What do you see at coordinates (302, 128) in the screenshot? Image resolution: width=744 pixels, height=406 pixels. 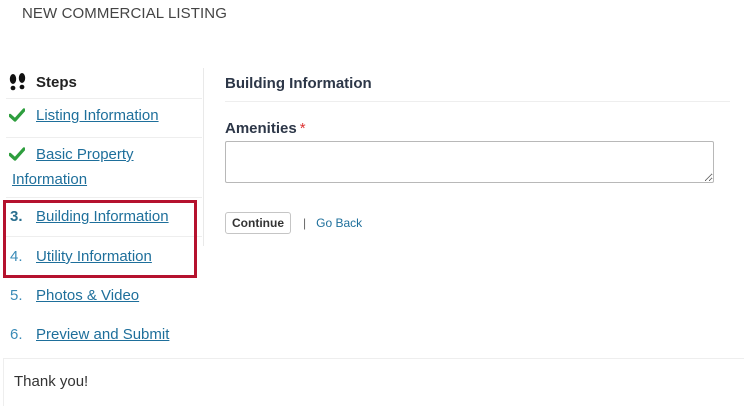 I see `required-marker: *` at bounding box center [302, 128].